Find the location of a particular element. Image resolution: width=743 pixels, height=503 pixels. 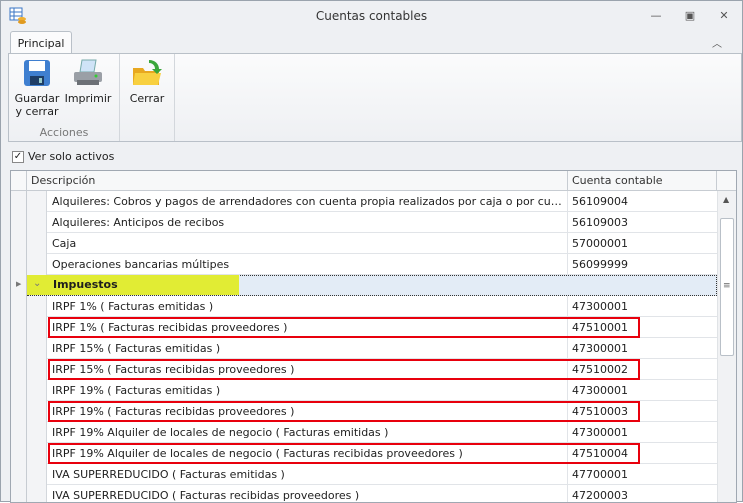

cell-account: 47700001 is located at coordinates (600, 474).